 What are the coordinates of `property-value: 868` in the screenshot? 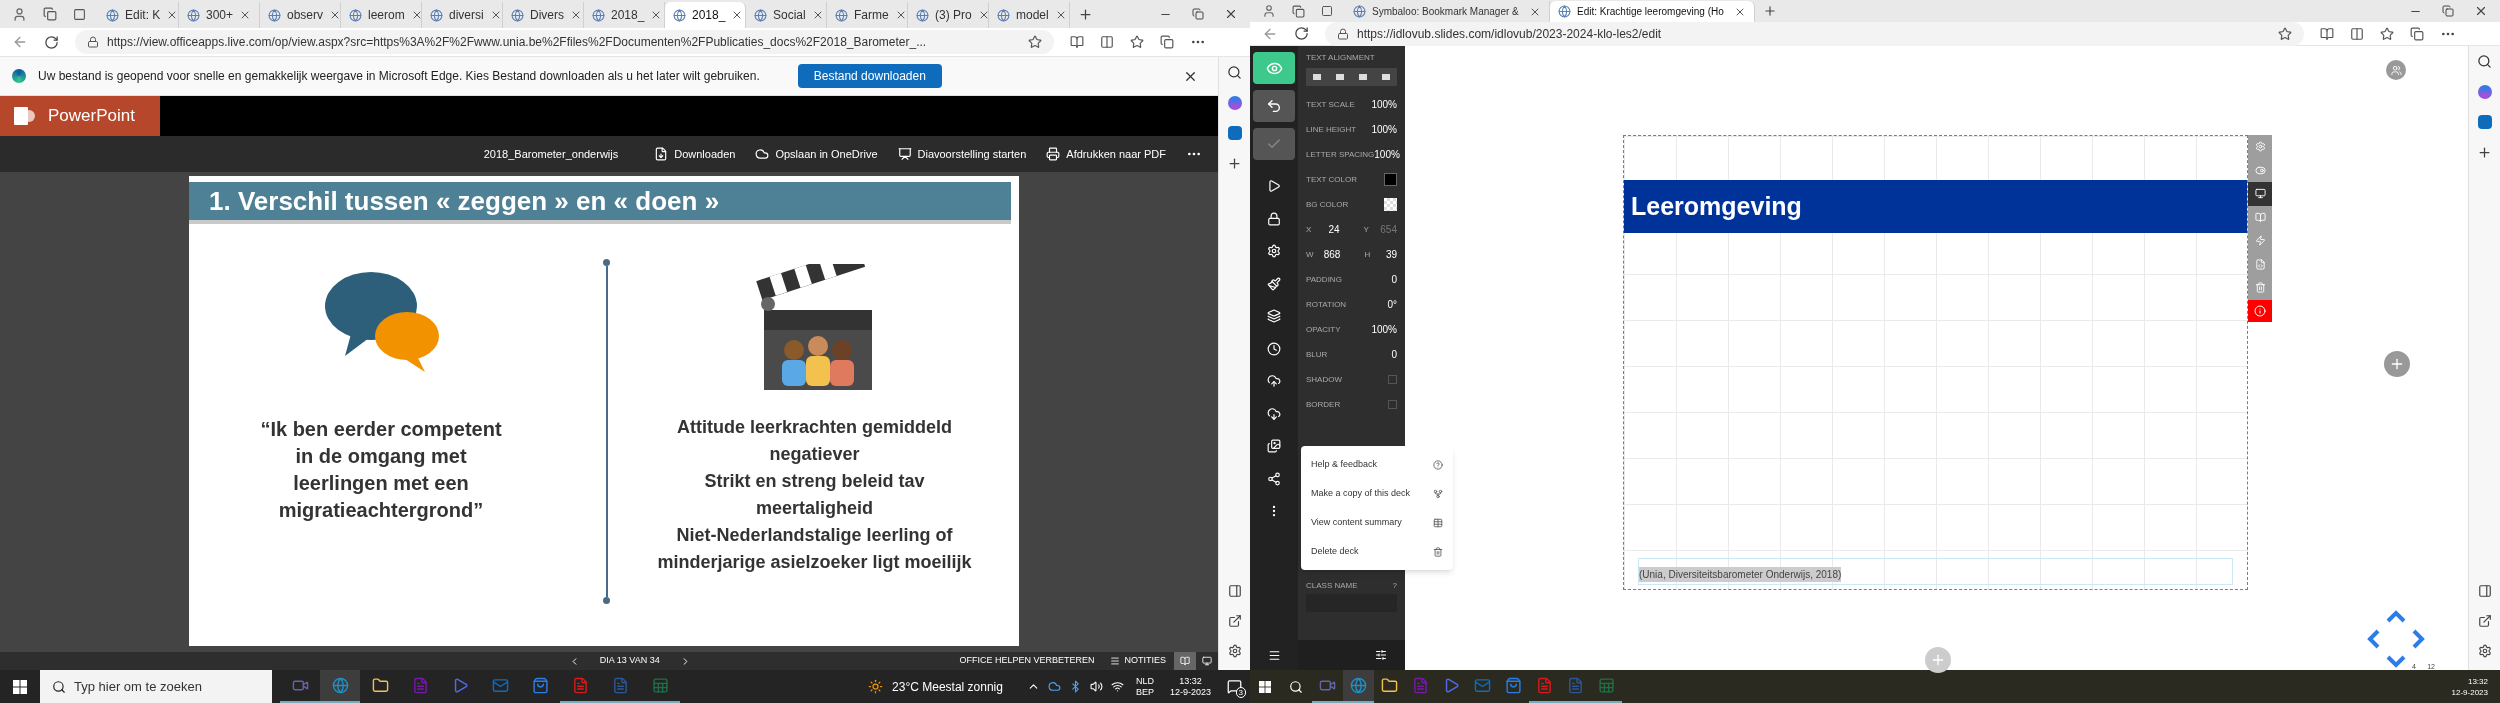 It's located at (1331, 254).